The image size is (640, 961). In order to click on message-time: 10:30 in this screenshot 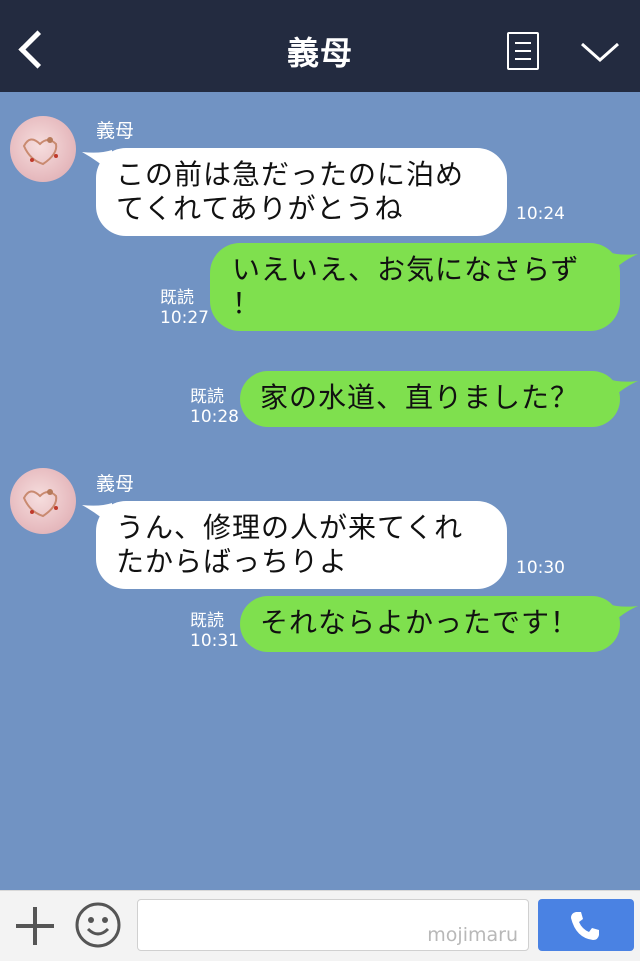, I will do `click(540, 568)`.